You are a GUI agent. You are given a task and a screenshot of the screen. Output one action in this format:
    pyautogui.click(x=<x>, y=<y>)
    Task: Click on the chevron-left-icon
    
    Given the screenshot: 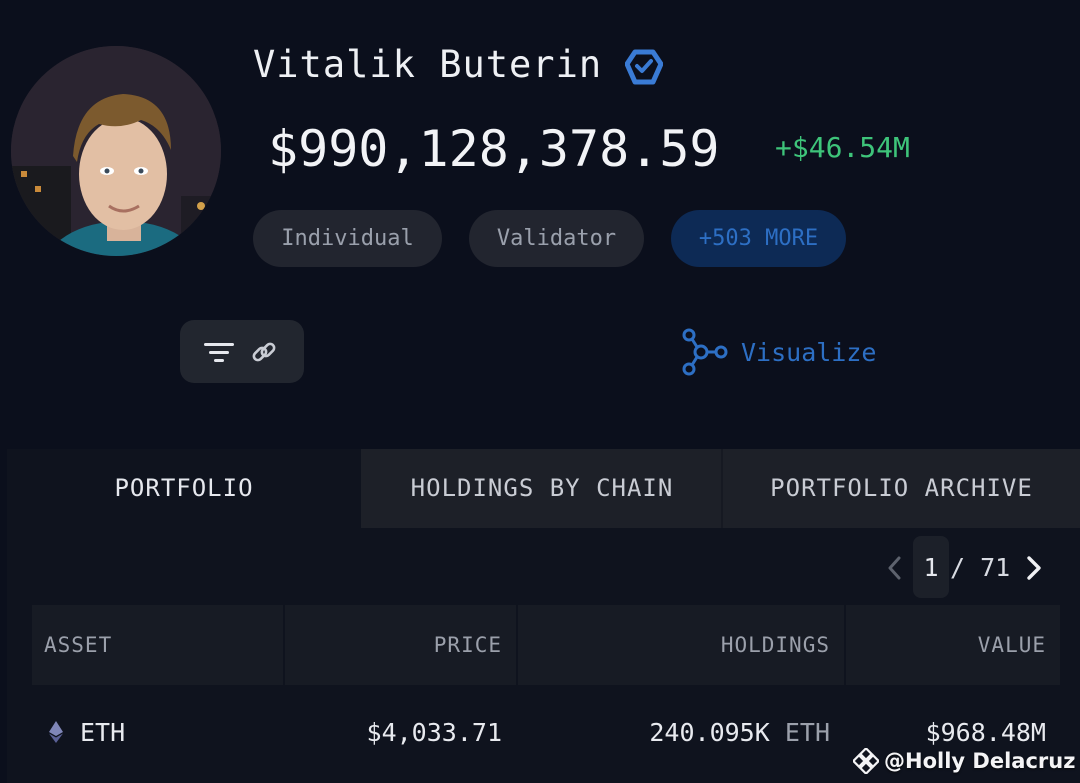 What is the action you would take?
    pyautogui.click(x=895, y=568)
    